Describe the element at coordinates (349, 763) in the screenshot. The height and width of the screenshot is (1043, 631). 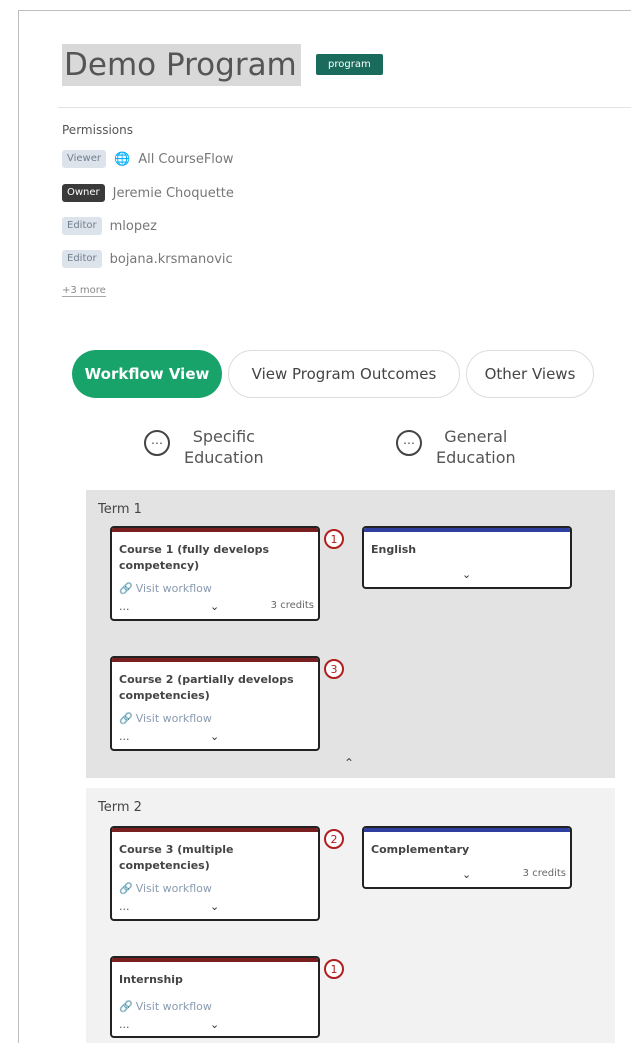
I see `chevron-up-icon: ⌃` at that location.